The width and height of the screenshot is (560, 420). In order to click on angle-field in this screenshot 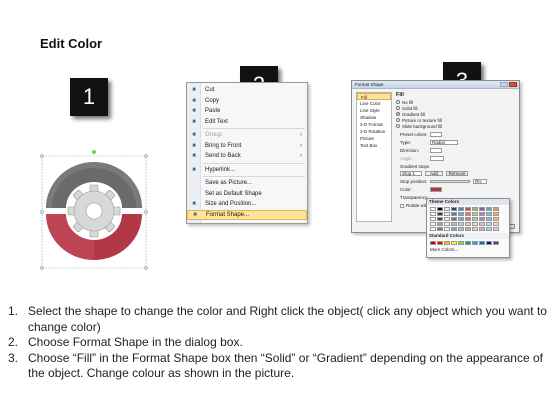, I will do `click(437, 158)`.